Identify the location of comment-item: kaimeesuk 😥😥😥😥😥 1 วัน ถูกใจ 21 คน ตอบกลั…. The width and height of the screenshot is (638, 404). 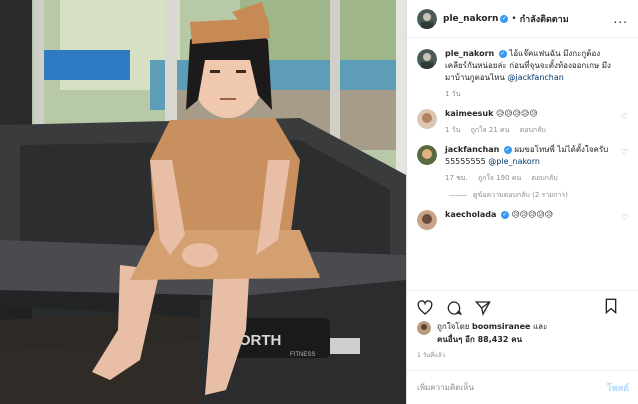
(522, 122).